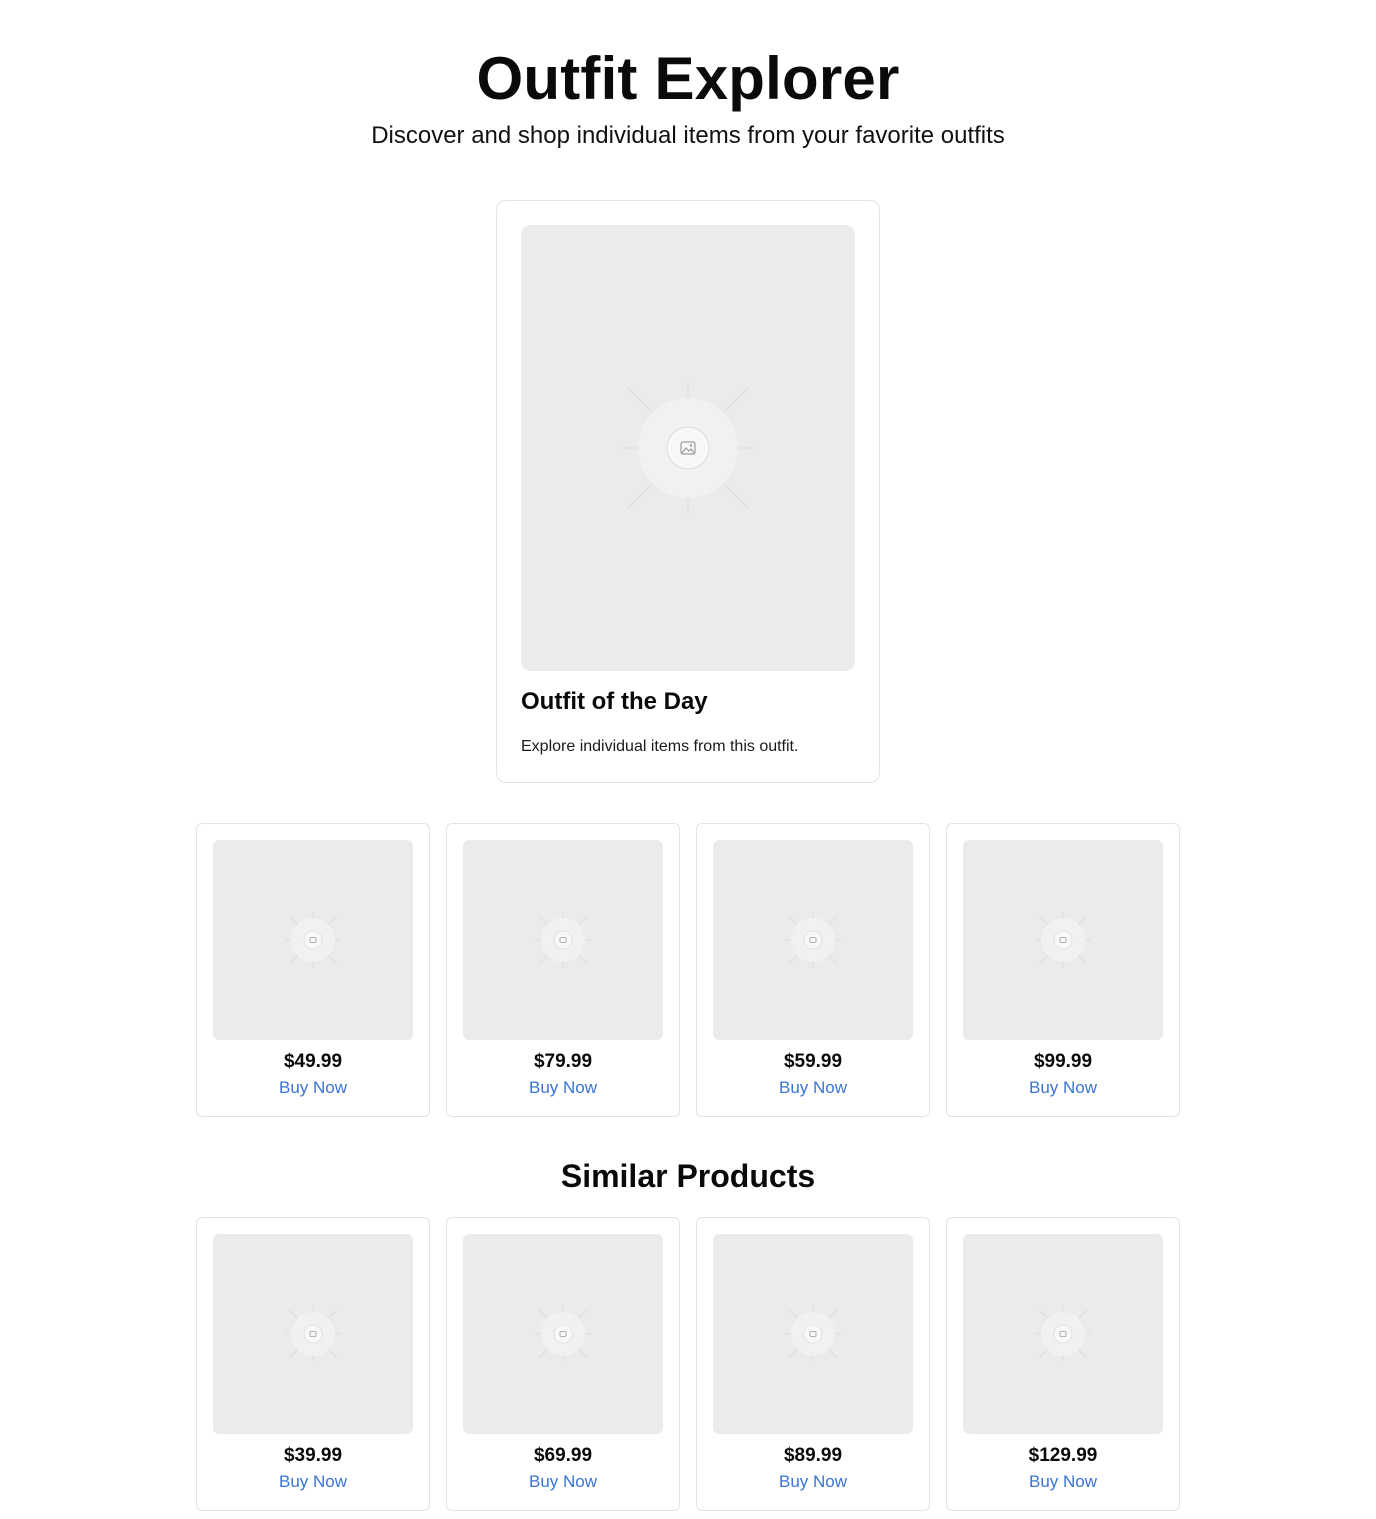 The height and width of the screenshot is (1519, 1376). I want to click on product-card: $79.99 Buy Now, so click(563, 970).